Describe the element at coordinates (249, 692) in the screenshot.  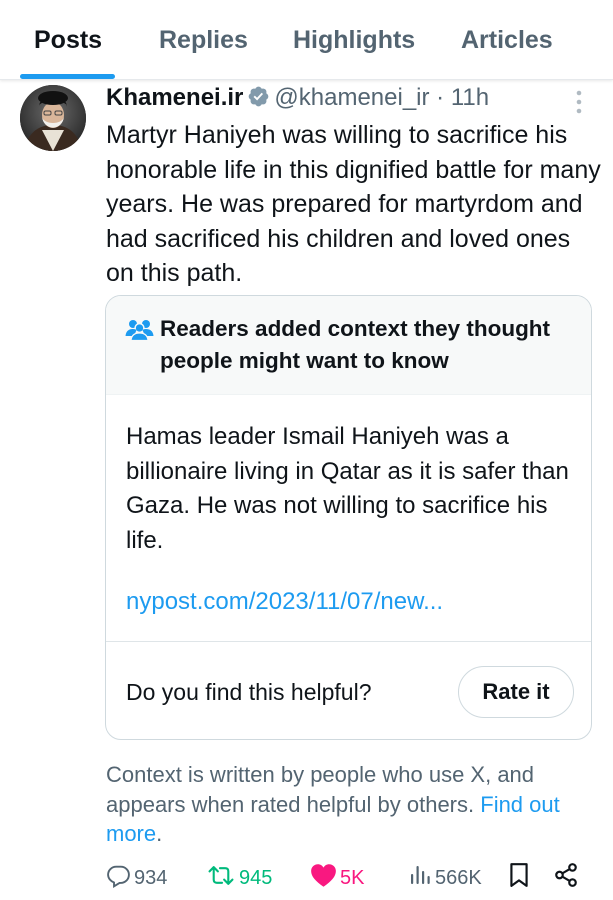
I see `helpful-question: Do you find this helpful?` at that location.